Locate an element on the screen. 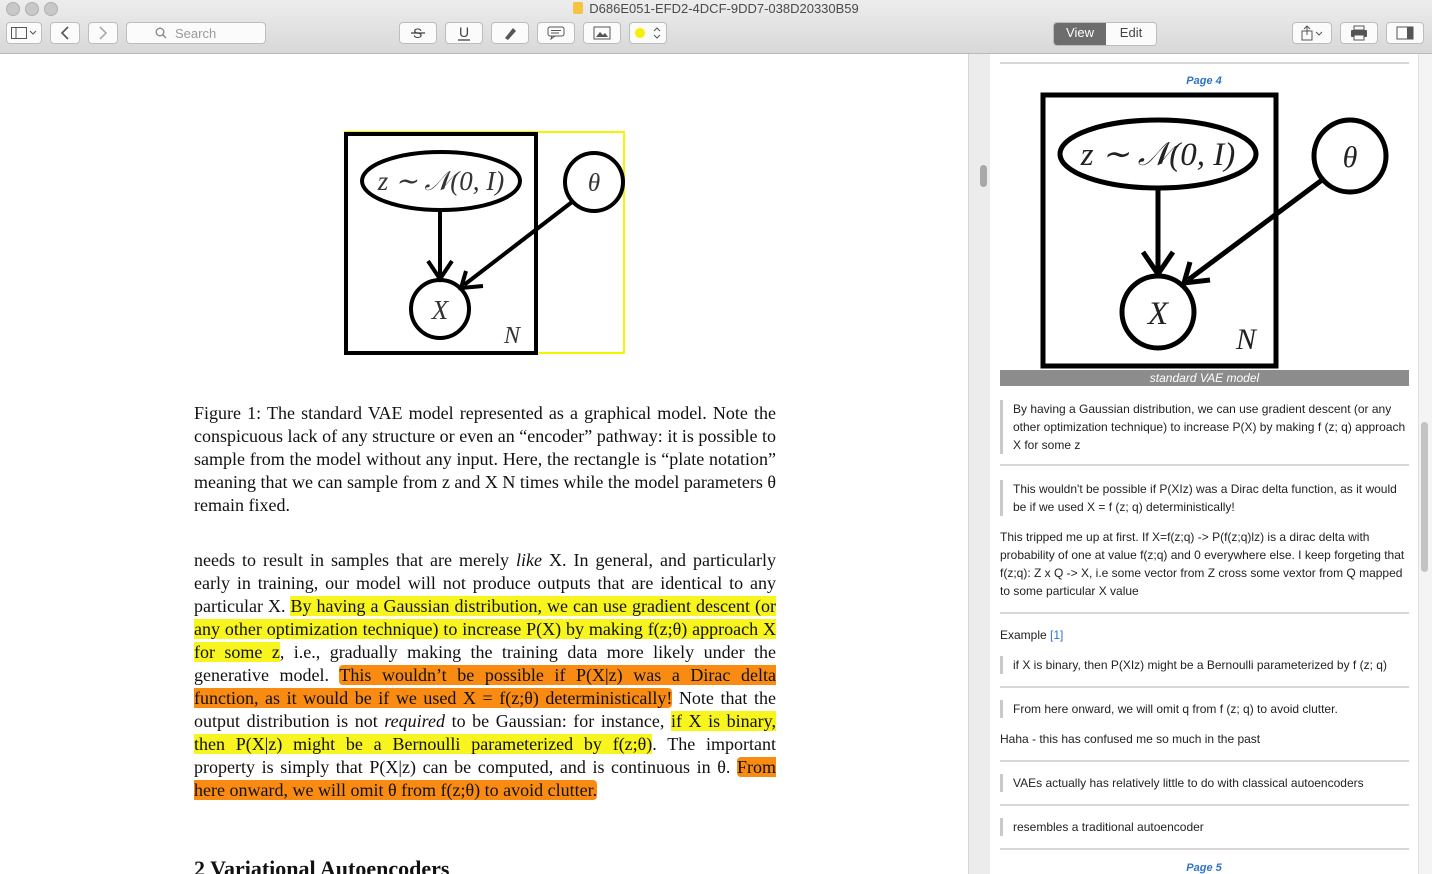  section-heading: 2 Variational Autoencoders is located at coordinates (322, 865).